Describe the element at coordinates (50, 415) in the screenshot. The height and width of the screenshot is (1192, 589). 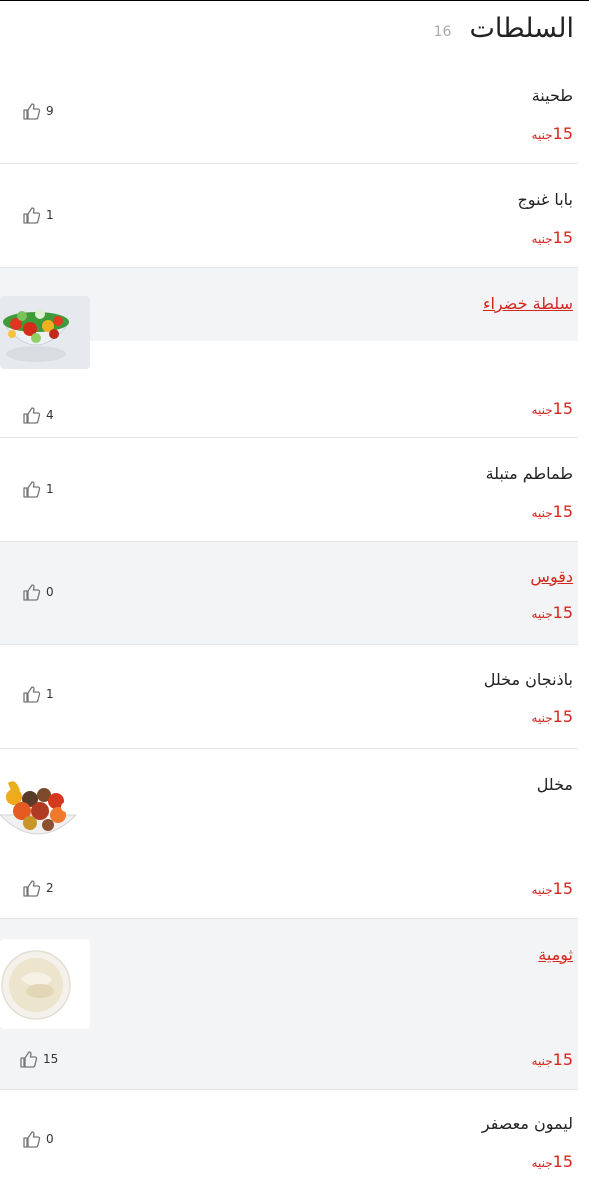
I see `like-count: 4` at that location.